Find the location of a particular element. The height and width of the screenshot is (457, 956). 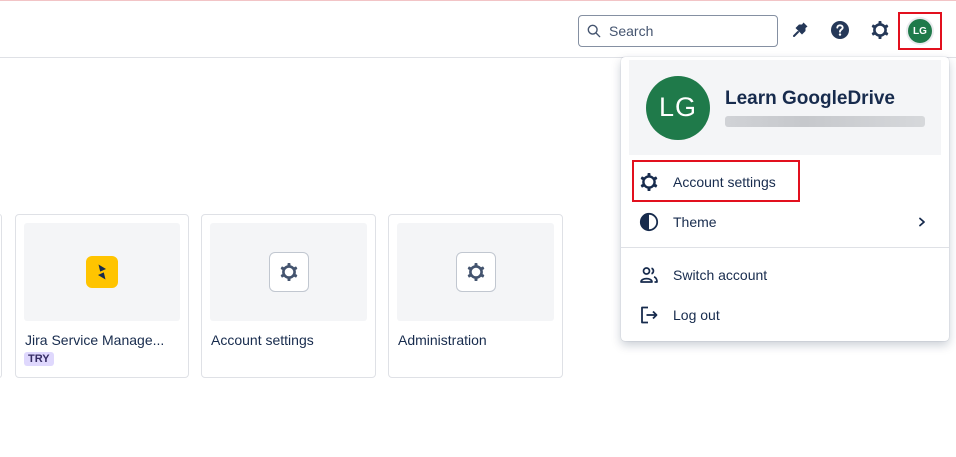

try-badge: TRY is located at coordinates (39, 359).